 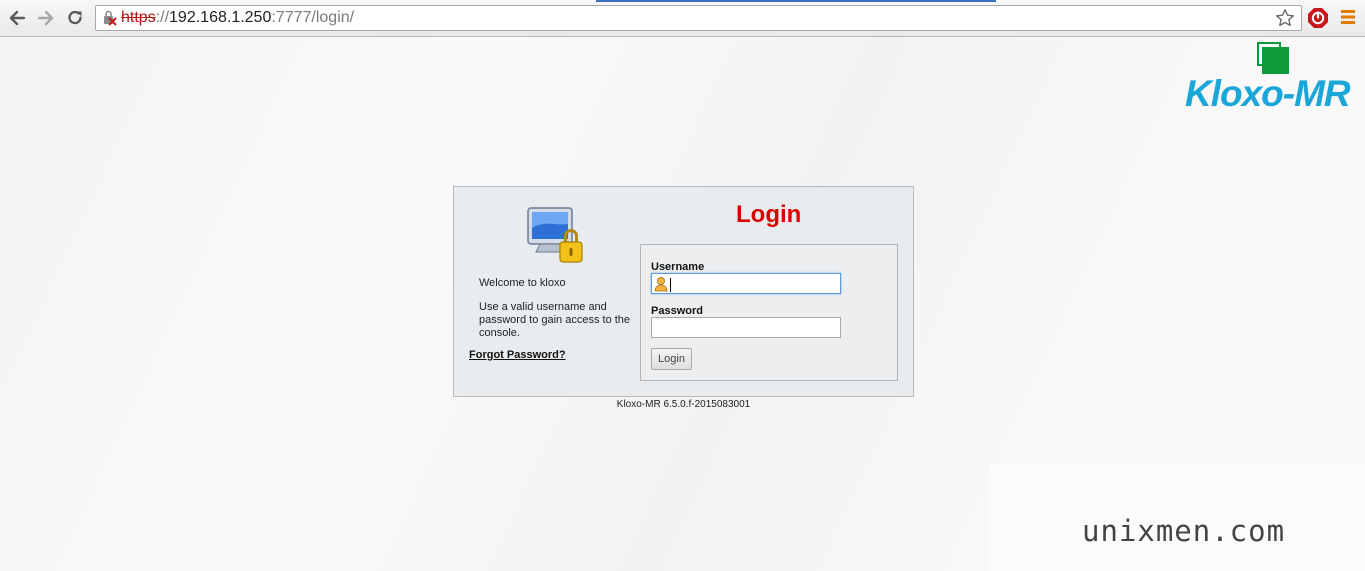 What do you see at coordinates (698, 18) in the screenshot?
I see `address-bar: https://192.168.1.250:7777/login/` at bounding box center [698, 18].